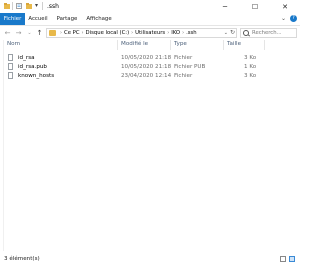 The width and height of the screenshot is (320, 265). What do you see at coordinates (13, 44) in the screenshot?
I see `column-header-name: Nom` at bounding box center [13, 44].